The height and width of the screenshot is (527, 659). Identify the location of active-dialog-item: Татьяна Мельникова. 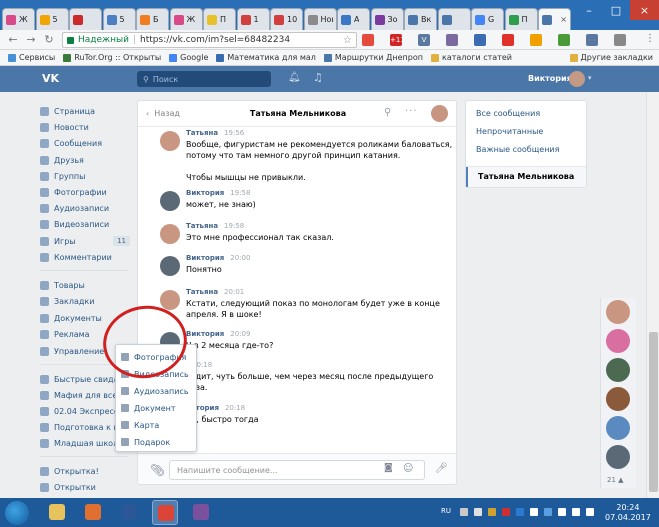
(526, 177).